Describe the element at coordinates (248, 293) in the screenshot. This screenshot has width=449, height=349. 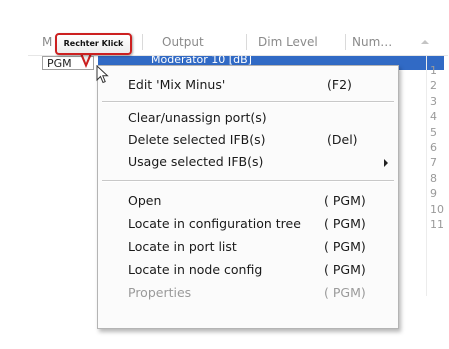
I see `menu-item-properties: Properties ( PGM)` at that location.